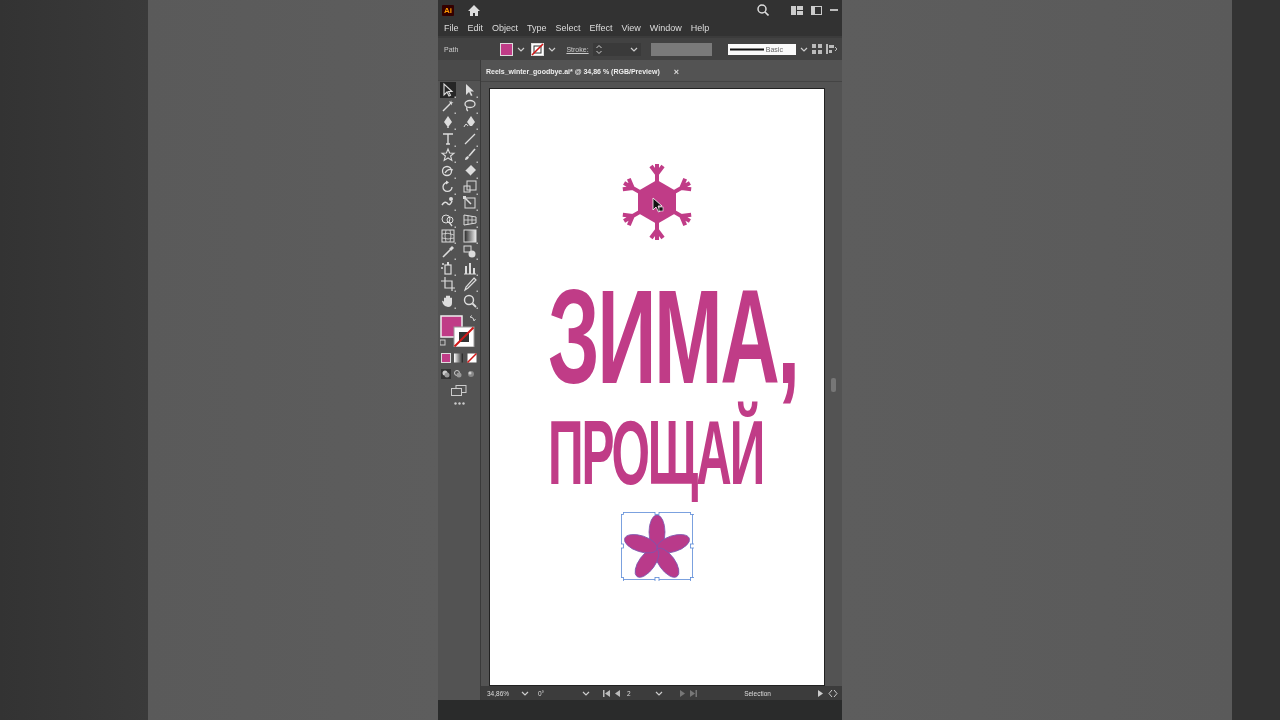 The width and height of the screenshot is (1280, 720). I want to click on transform-icon, so click(832, 49).